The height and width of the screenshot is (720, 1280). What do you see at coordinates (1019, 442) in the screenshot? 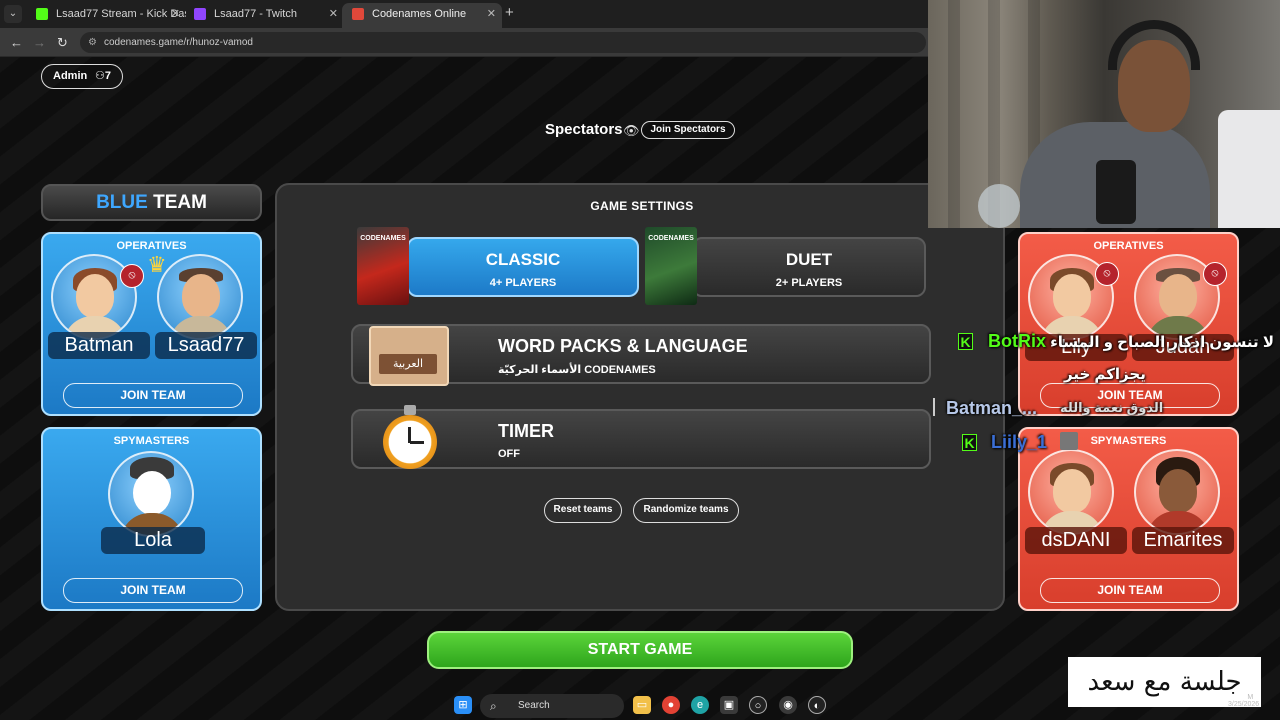
I see `chat-username: Liily_1` at bounding box center [1019, 442].